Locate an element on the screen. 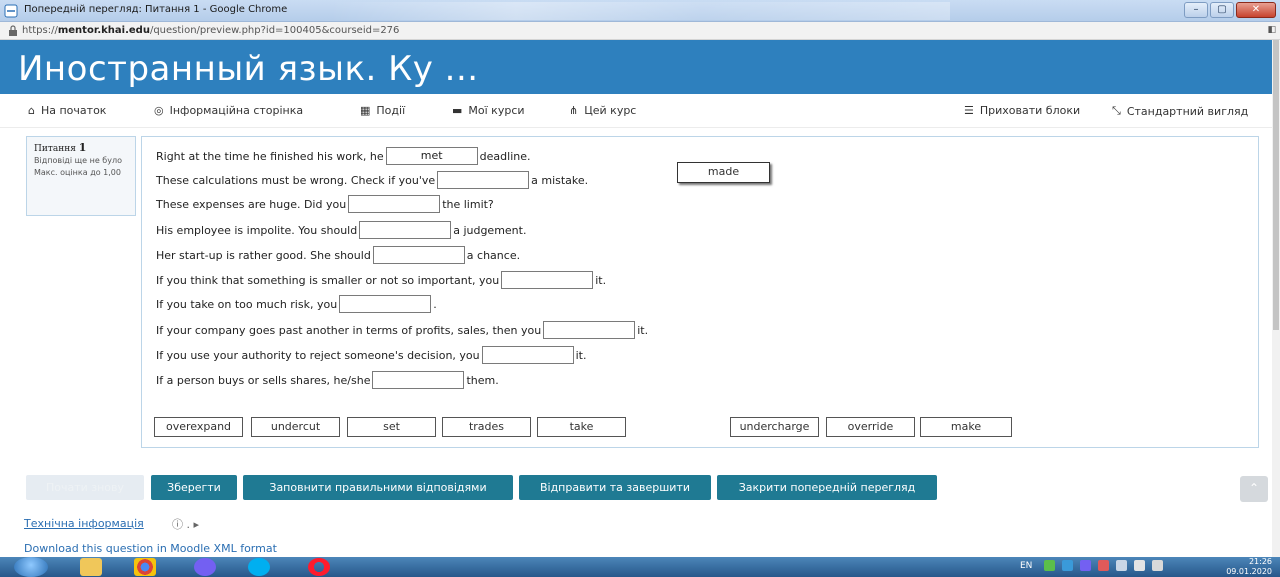  question-line-7: If you take on too much risk, you . is located at coordinates (296, 304).